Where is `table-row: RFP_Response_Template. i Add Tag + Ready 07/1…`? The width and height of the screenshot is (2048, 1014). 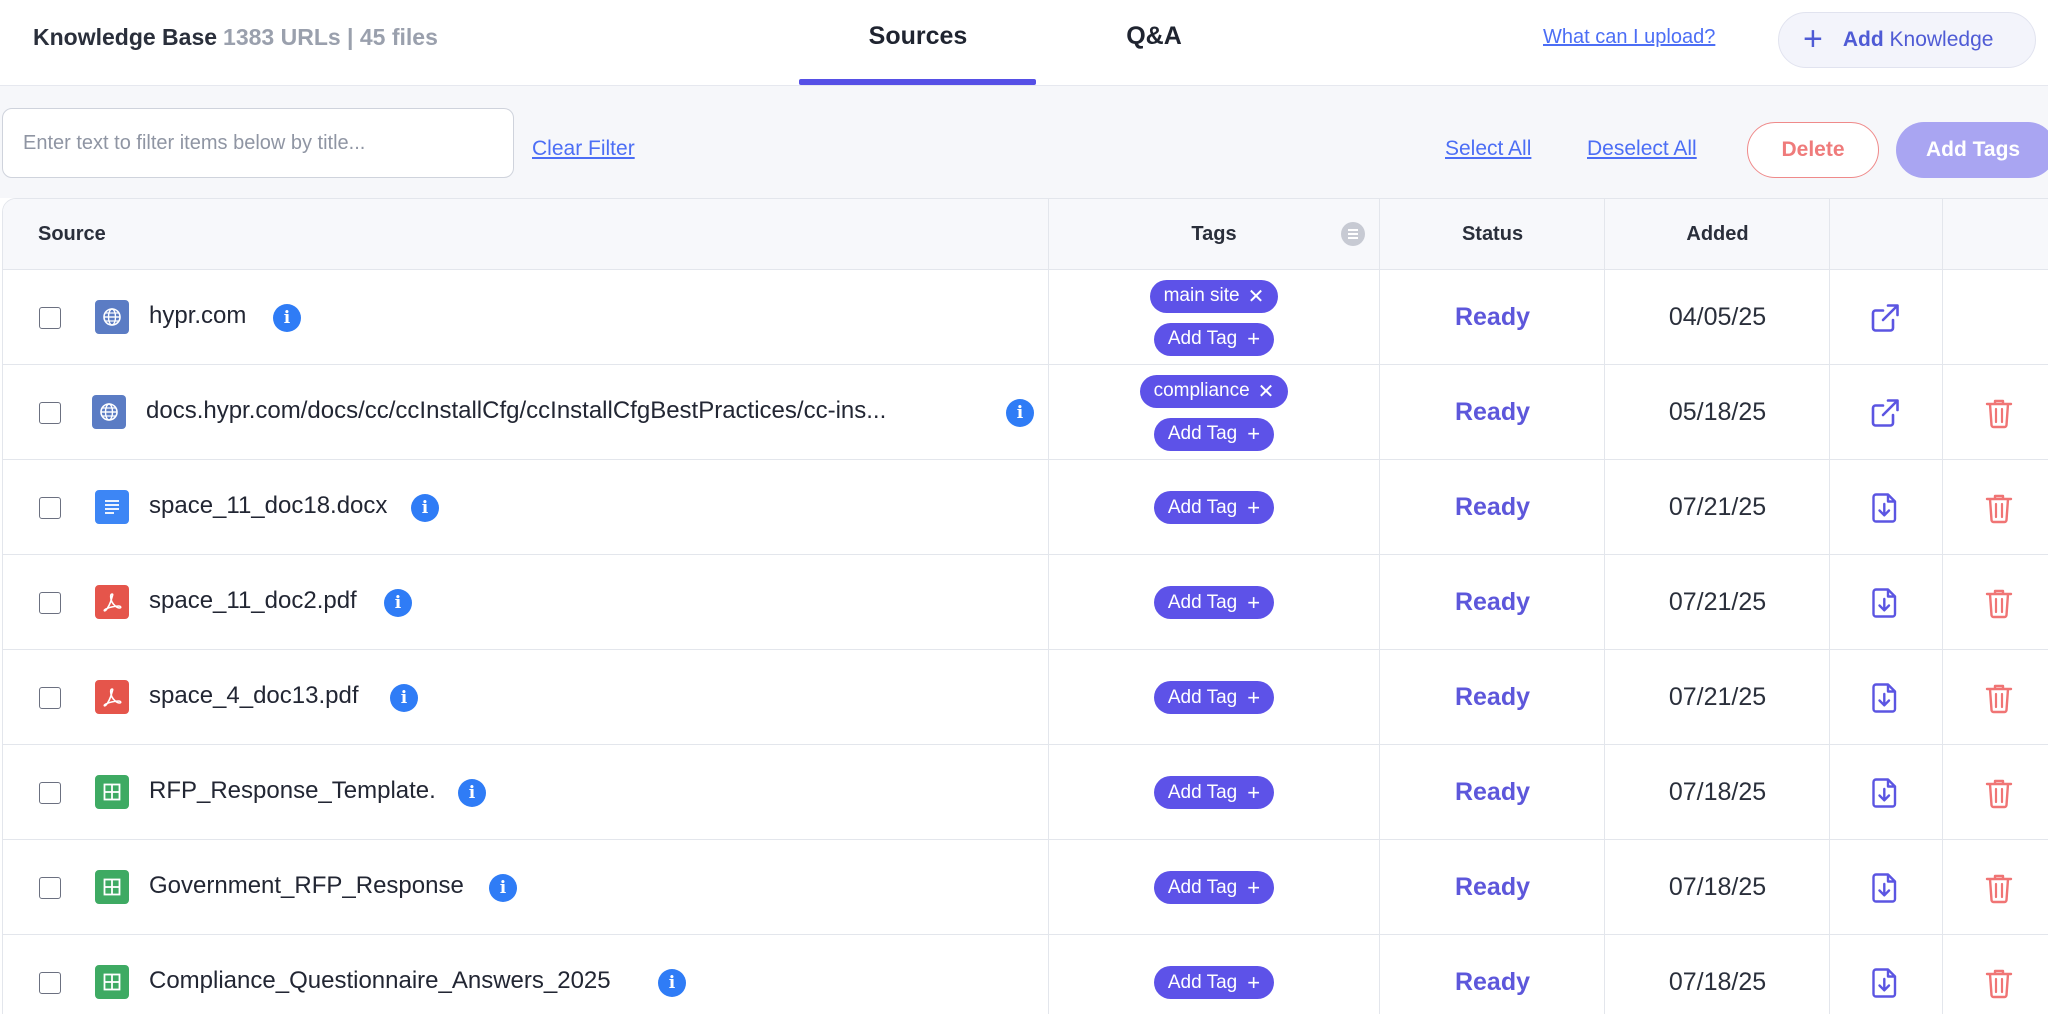 table-row: RFP_Response_Template. i Add Tag + Ready 07/1… is located at coordinates (1025, 792).